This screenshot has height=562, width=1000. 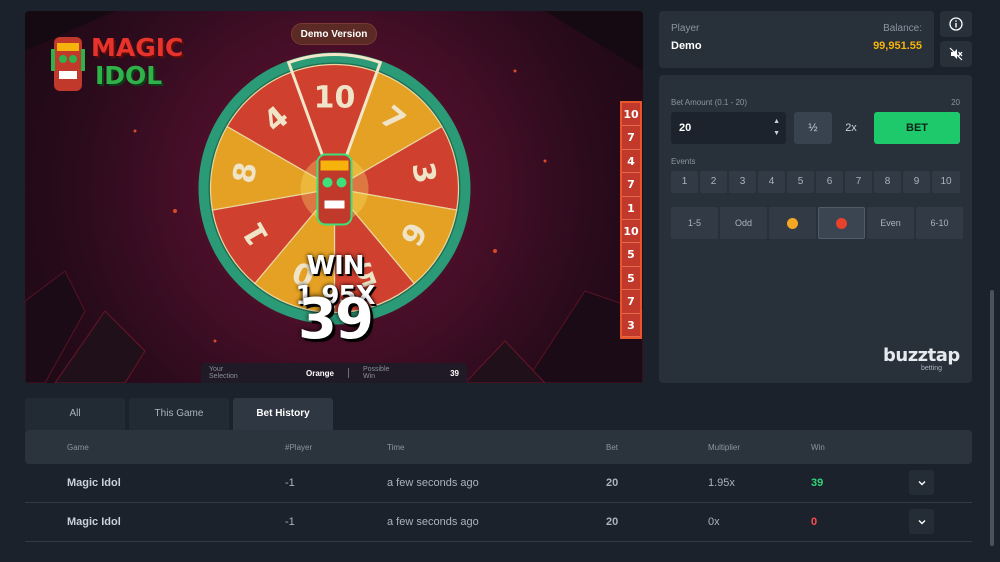 What do you see at coordinates (336, 319) in the screenshot?
I see `win-result-number: 39` at bounding box center [336, 319].